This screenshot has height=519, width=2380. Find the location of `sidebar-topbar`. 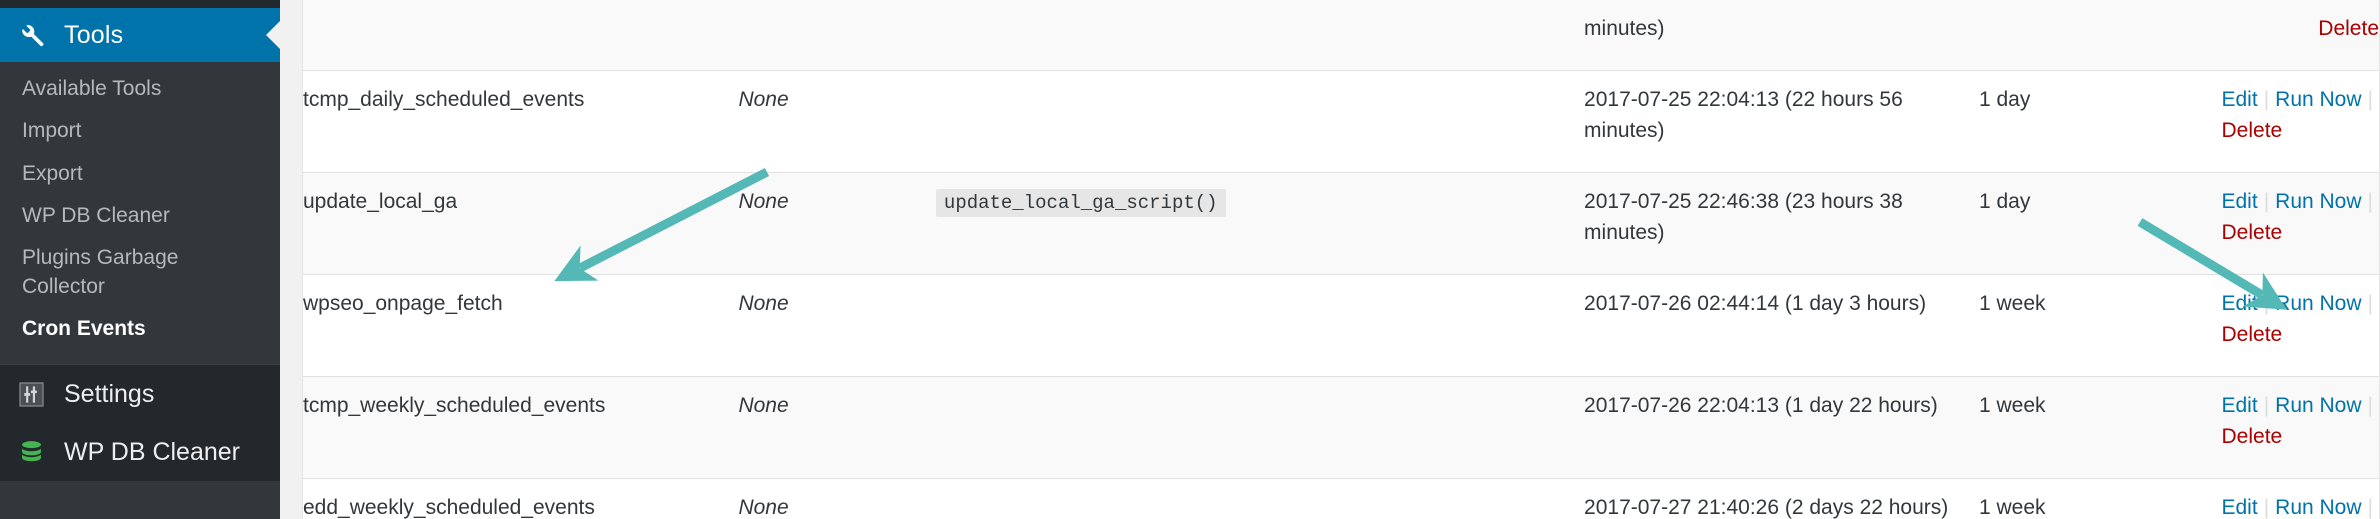

sidebar-topbar is located at coordinates (140, 4).